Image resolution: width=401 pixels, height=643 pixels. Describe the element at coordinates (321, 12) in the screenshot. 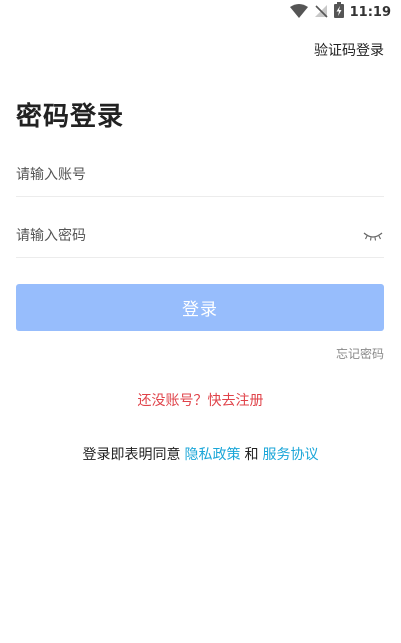

I see `signal-off-icon` at that location.